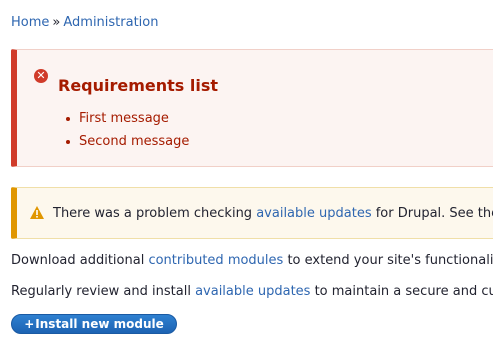 The width and height of the screenshot is (493, 342). What do you see at coordinates (80, 260) in the screenshot?
I see `paragraph-text: Download additional` at bounding box center [80, 260].